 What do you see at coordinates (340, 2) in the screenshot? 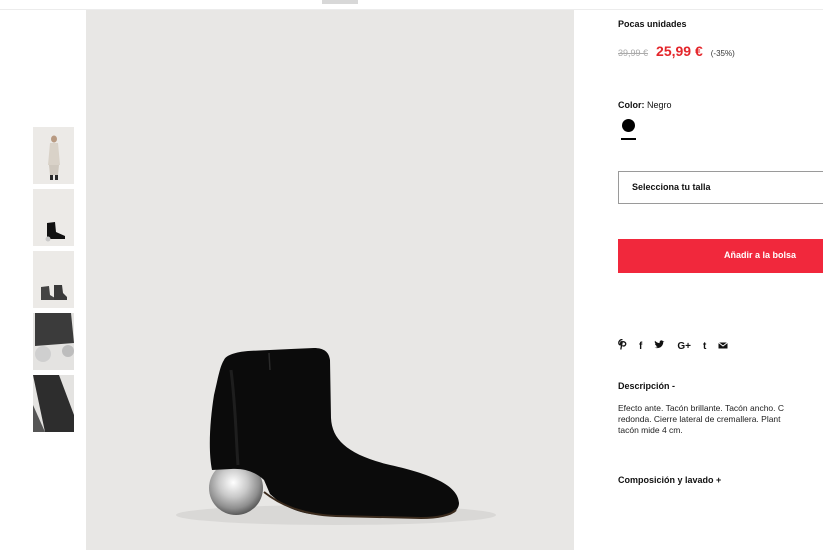
I see `top-tab` at bounding box center [340, 2].